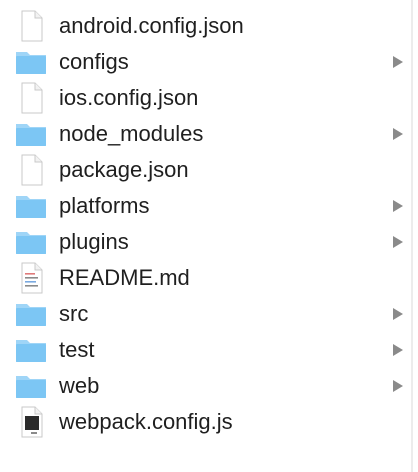 This screenshot has height=472, width=418. Describe the element at coordinates (151, 25) in the screenshot. I see `item-label: android.config.json` at that location.